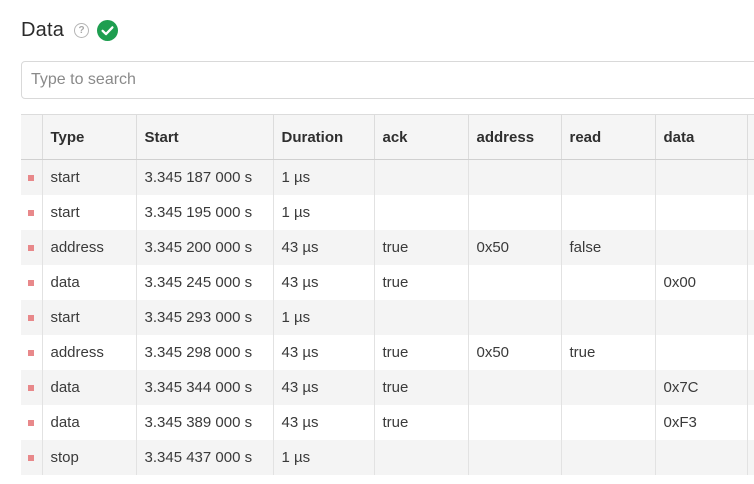 The width and height of the screenshot is (754, 484). I want to click on cell-read: true, so click(608, 352).